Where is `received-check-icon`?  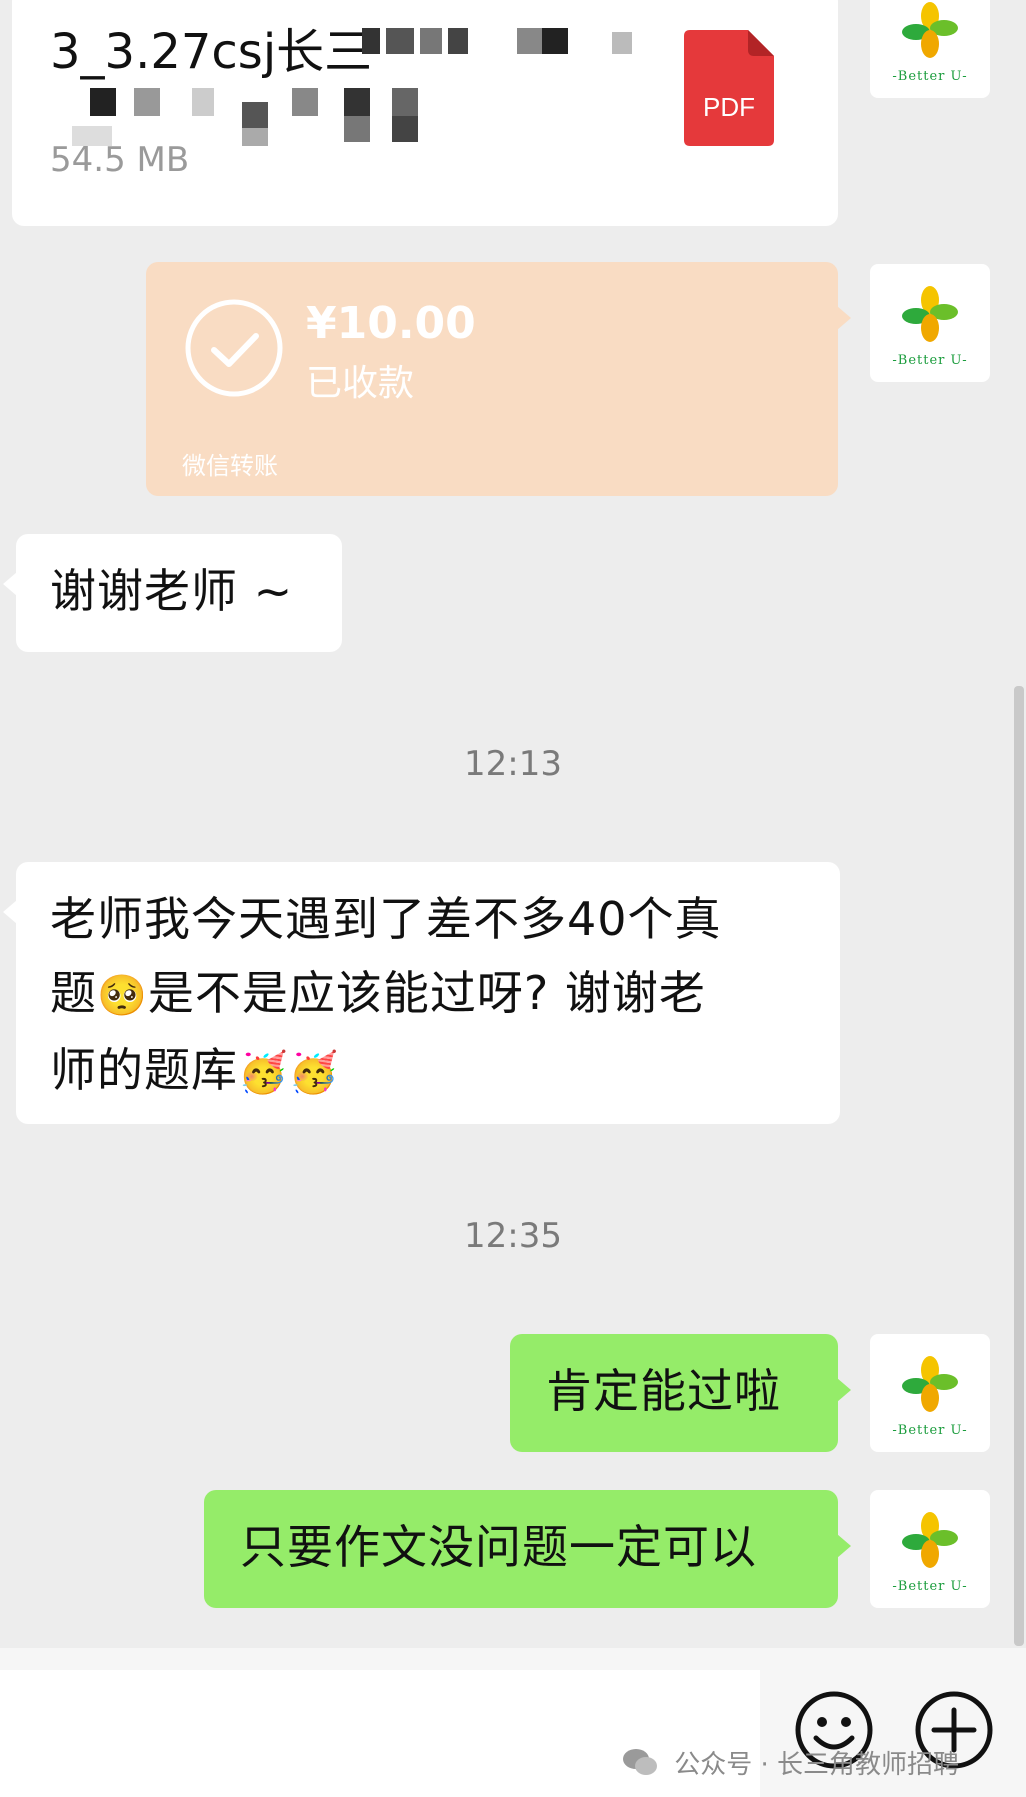 received-check-icon is located at coordinates (234, 348).